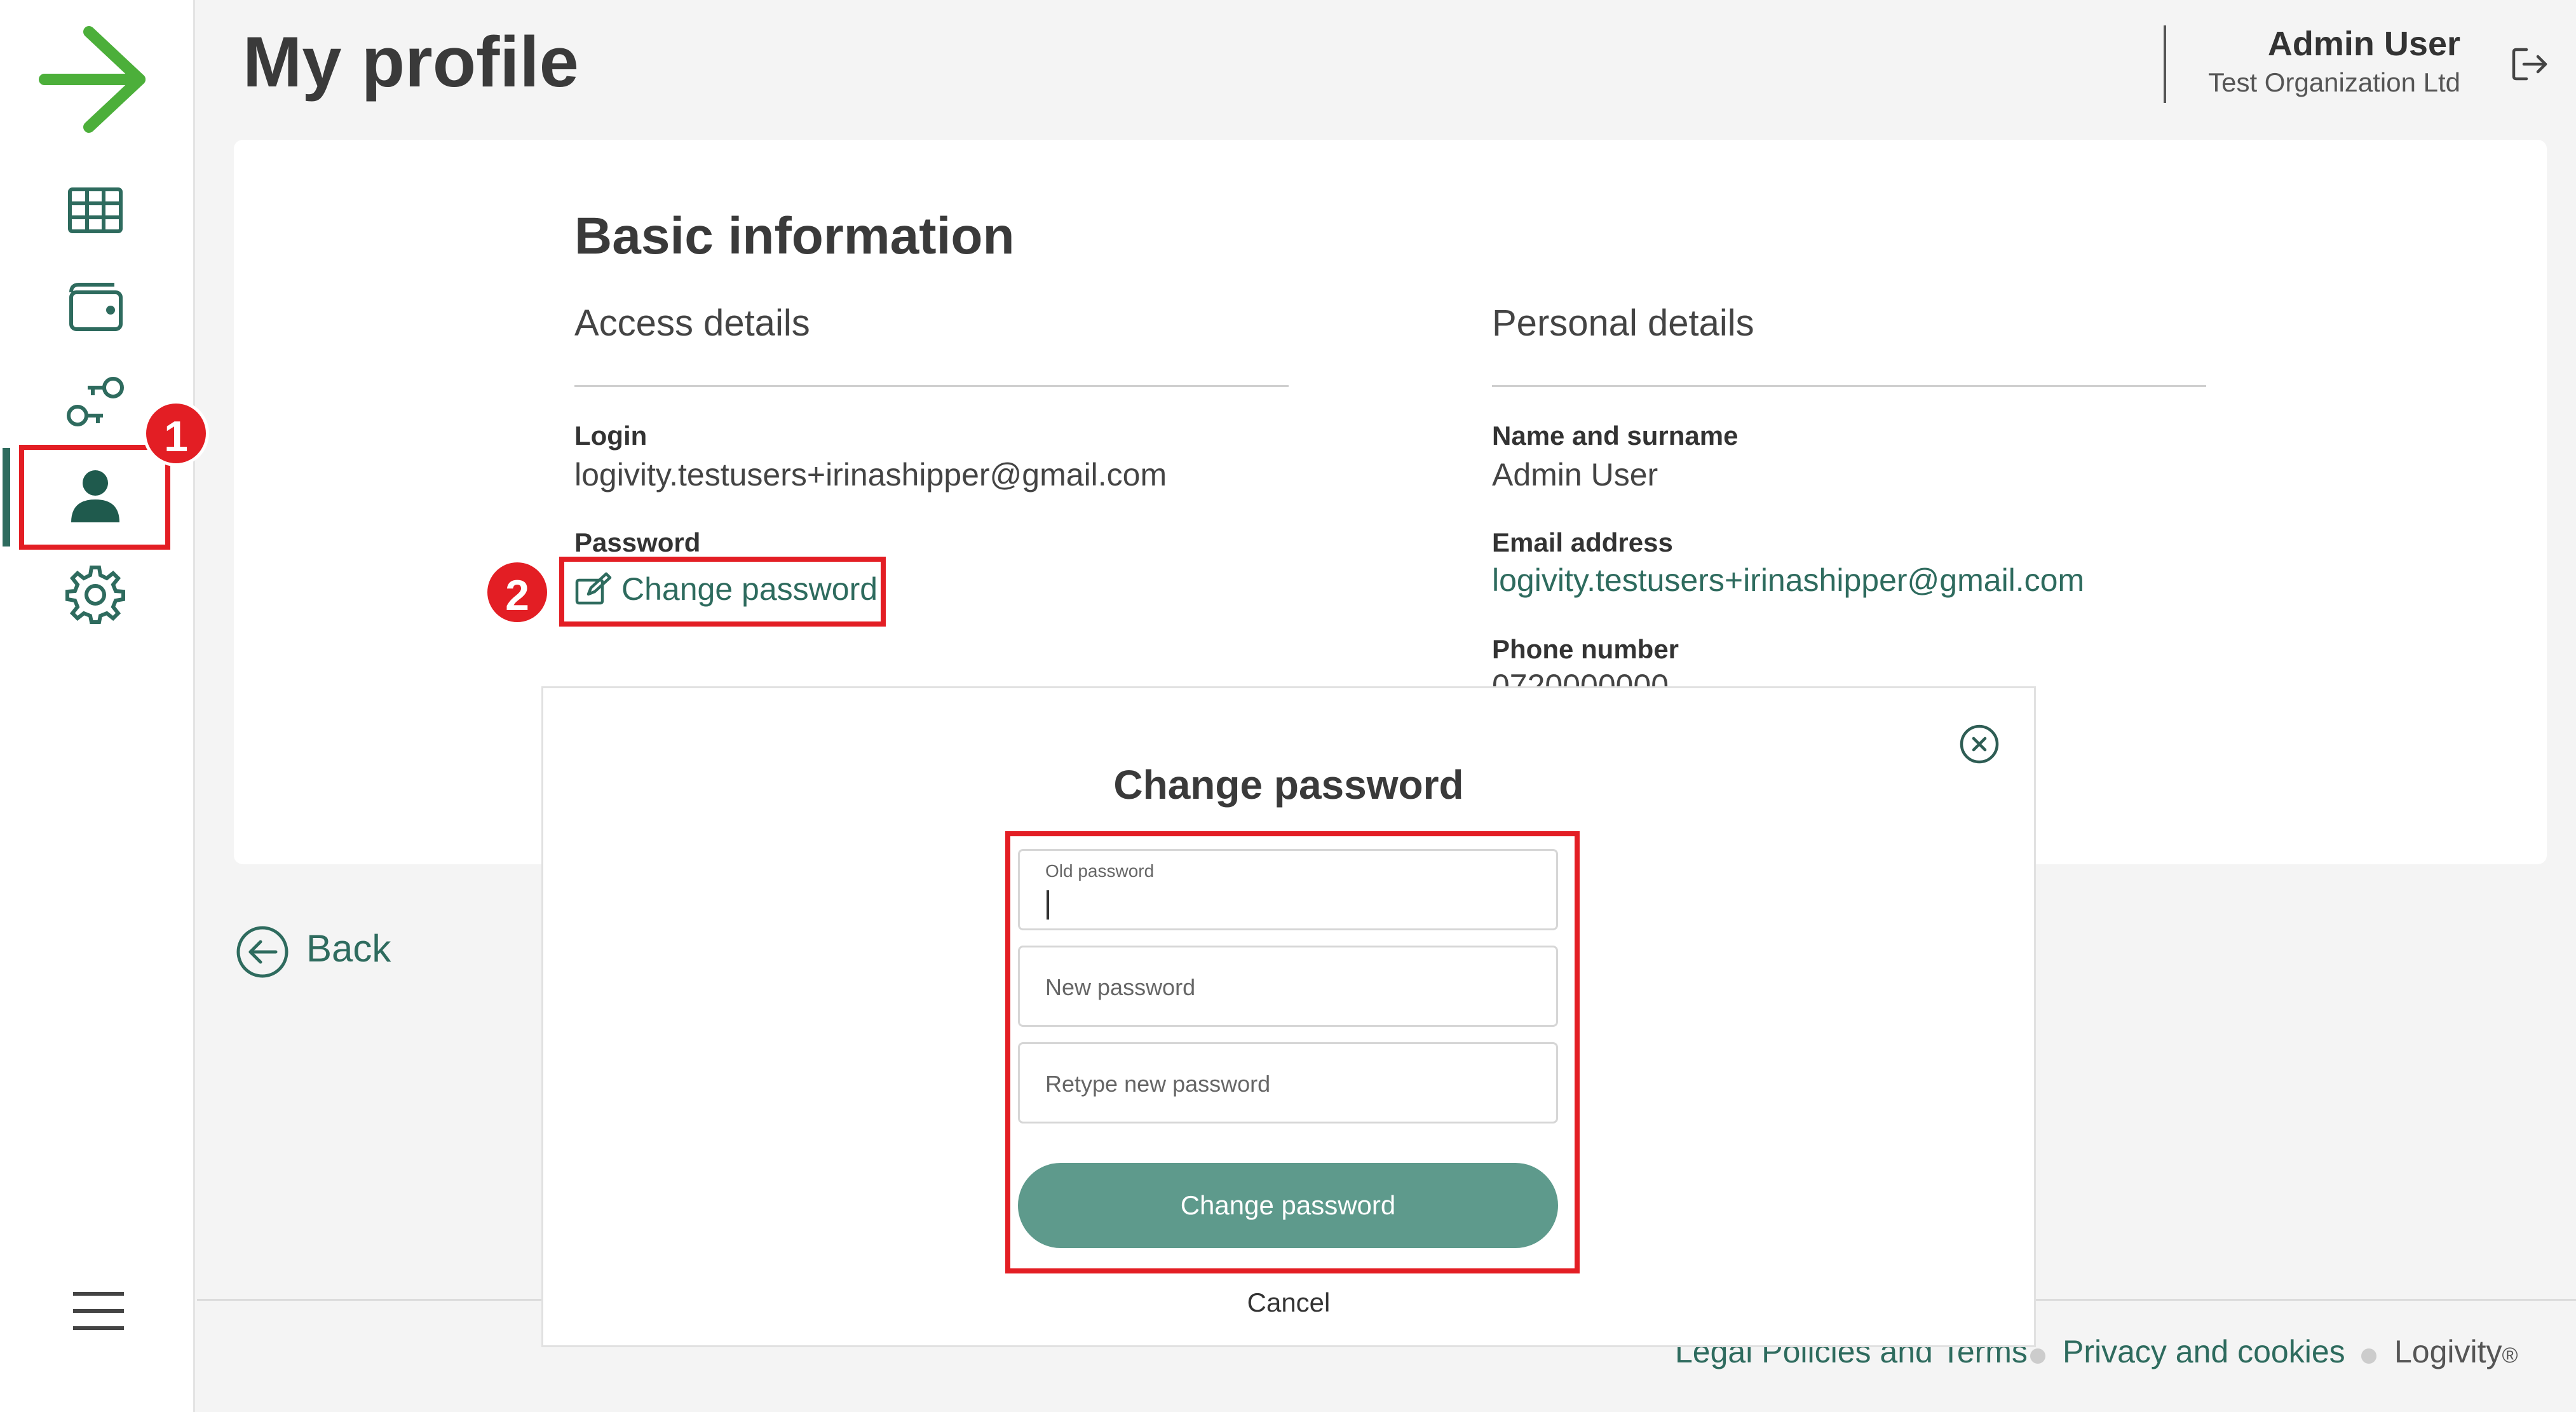 This screenshot has height=1412, width=2576. I want to click on header-divider, so click(2165, 64).